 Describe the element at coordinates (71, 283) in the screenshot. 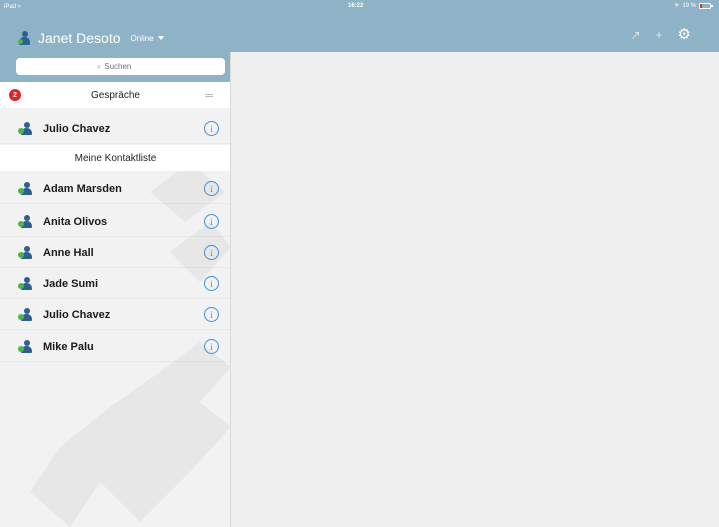

I see `contact-name: Jade Sumi` at that location.